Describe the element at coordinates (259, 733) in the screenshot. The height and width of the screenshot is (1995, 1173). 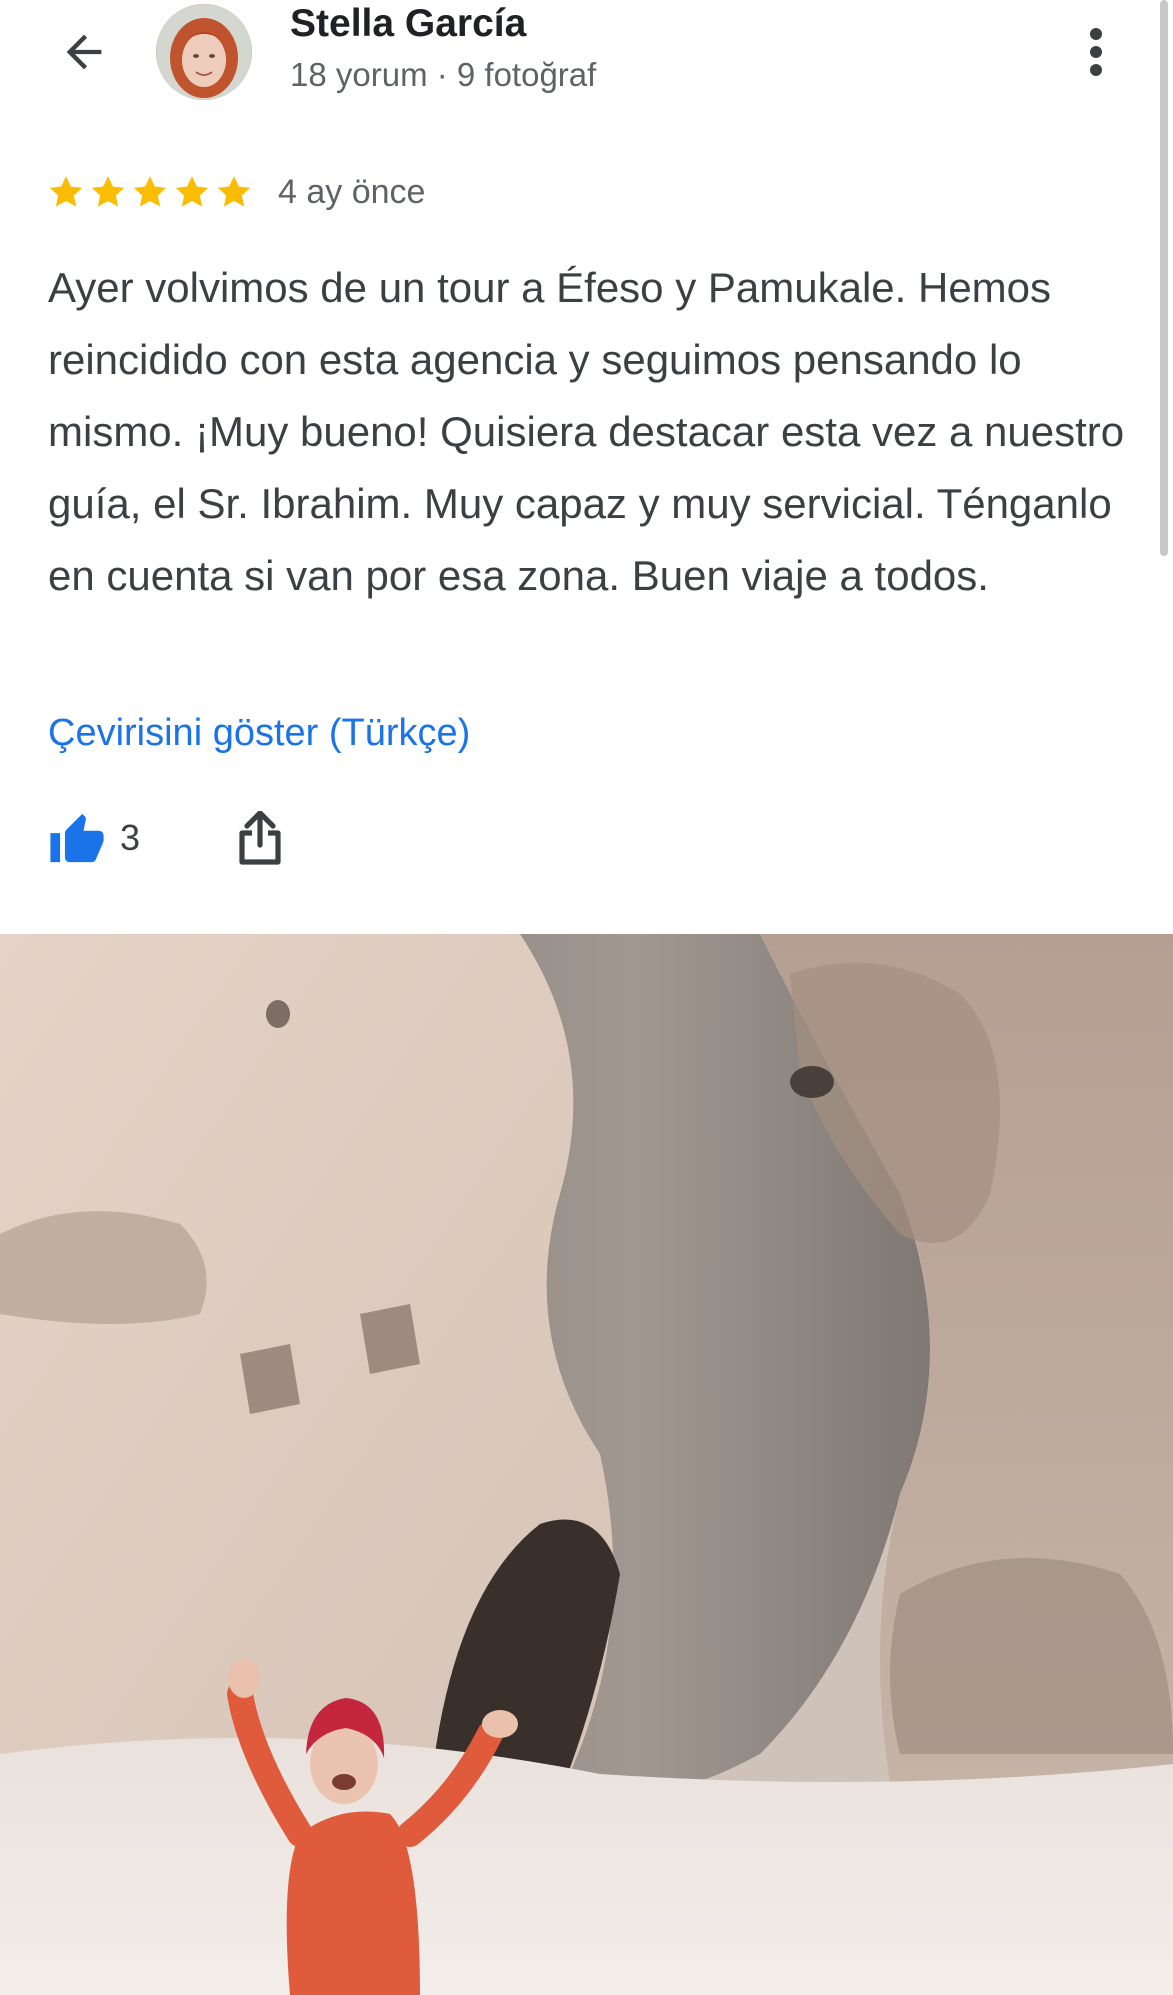
I see `show-translation-link: Çevirisini göster (Türkçe)` at that location.